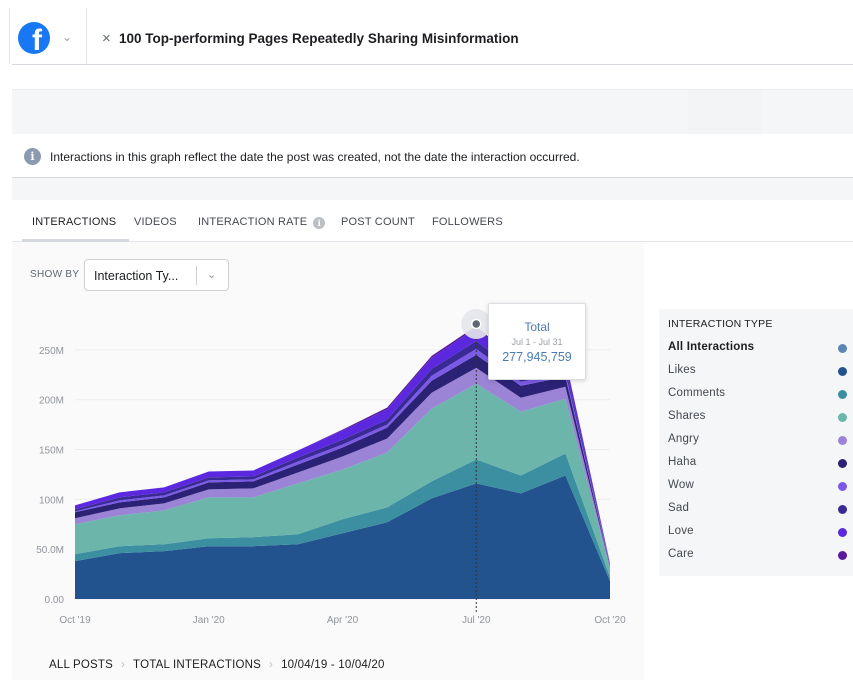  Describe the element at coordinates (537, 327) in the screenshot. I see `tooltip-title: Total` at that location.